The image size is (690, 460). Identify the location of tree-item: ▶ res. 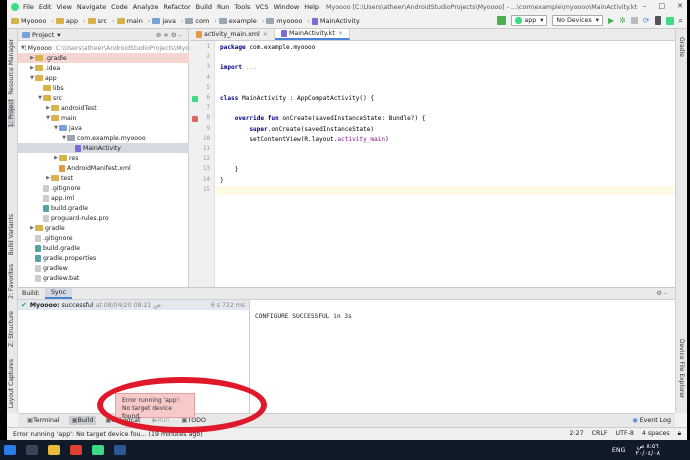
(103, 158).